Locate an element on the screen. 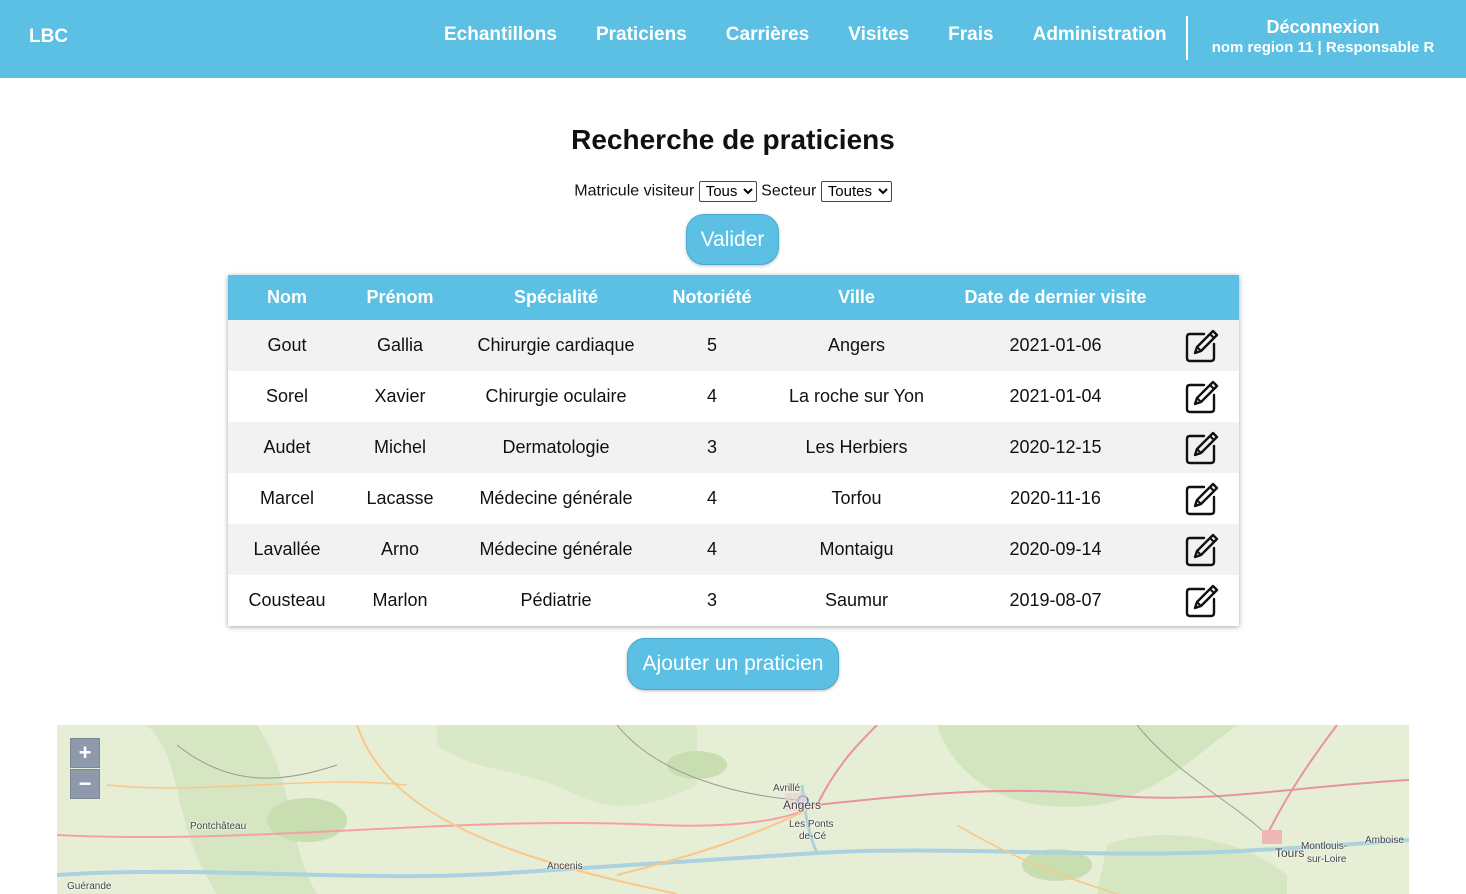 This screenshot has width=1466, height=894. cell-ville: La roche sur Yon is located at coordinates (856, 396).